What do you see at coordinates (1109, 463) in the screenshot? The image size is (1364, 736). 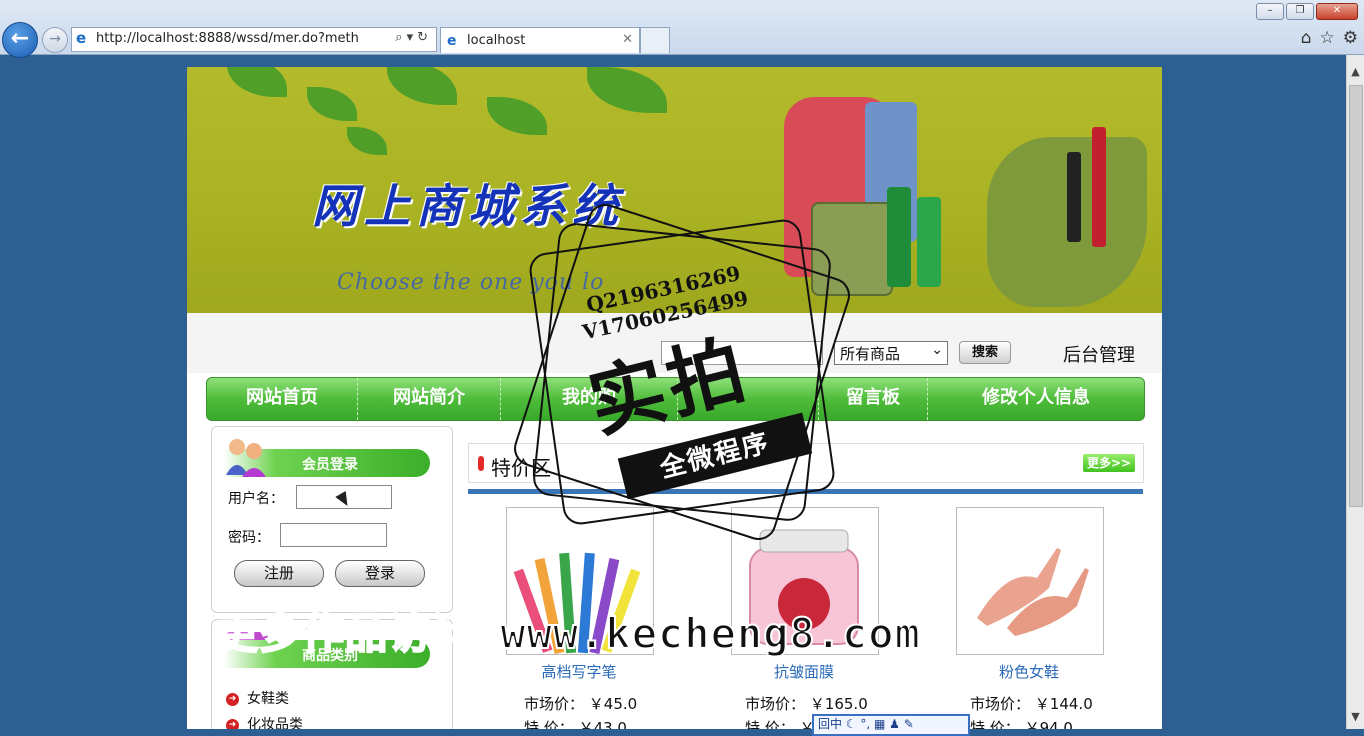 I see `more-button: 更多>>` at bounding box center [1109, 463].